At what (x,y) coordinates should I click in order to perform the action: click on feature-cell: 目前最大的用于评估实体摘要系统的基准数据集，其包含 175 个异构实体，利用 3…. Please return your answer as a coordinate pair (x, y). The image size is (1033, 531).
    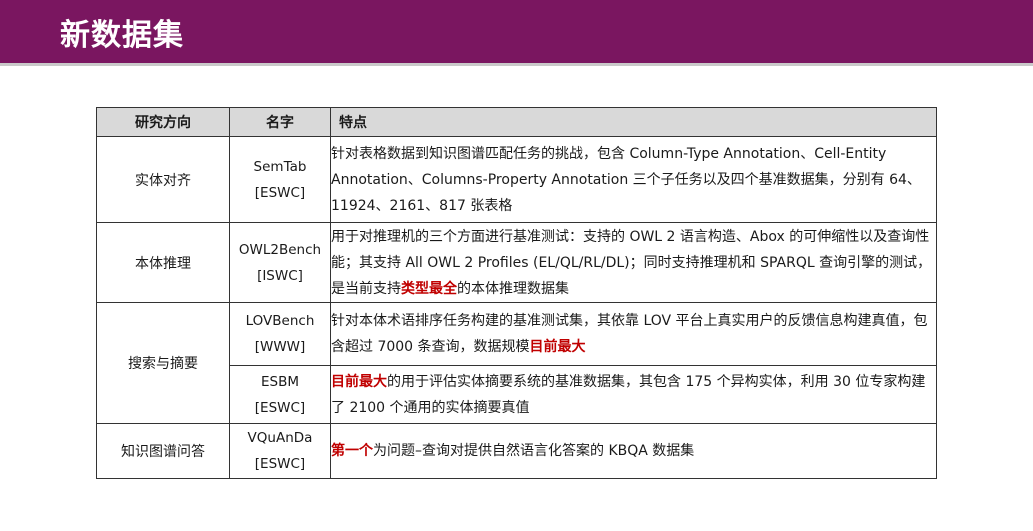
    Looking at the image, I should click on (633, 394).